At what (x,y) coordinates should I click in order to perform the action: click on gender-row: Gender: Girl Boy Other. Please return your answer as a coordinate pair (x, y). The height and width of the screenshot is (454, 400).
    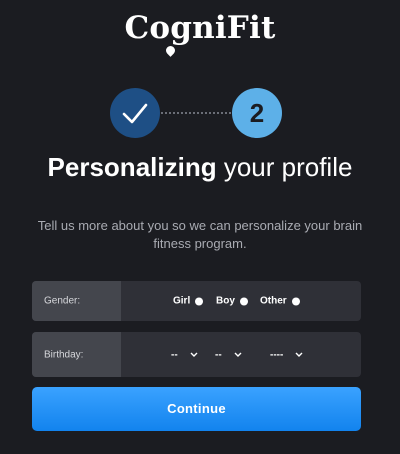
    Looking at the image, I should click on (196, 301).